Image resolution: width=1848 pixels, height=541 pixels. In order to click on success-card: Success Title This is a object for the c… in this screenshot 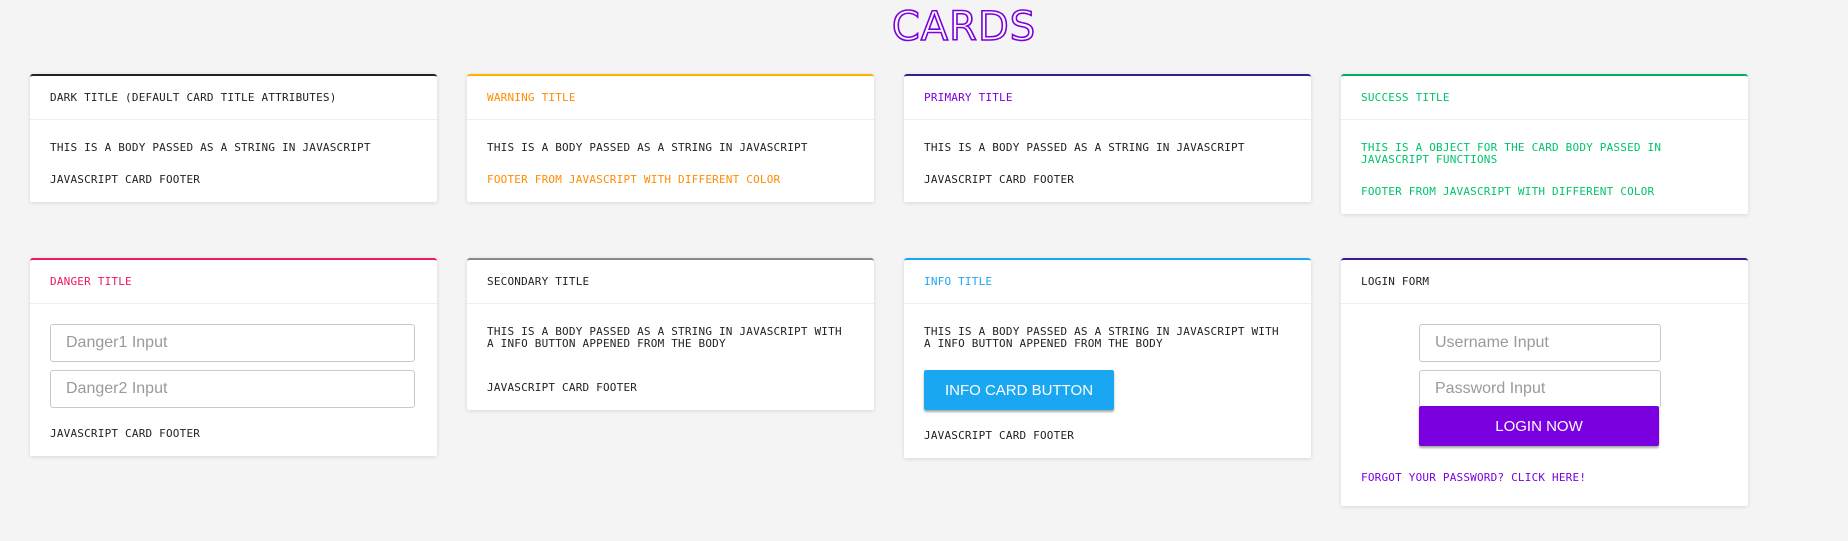, I will do `click(1544, 144)`.